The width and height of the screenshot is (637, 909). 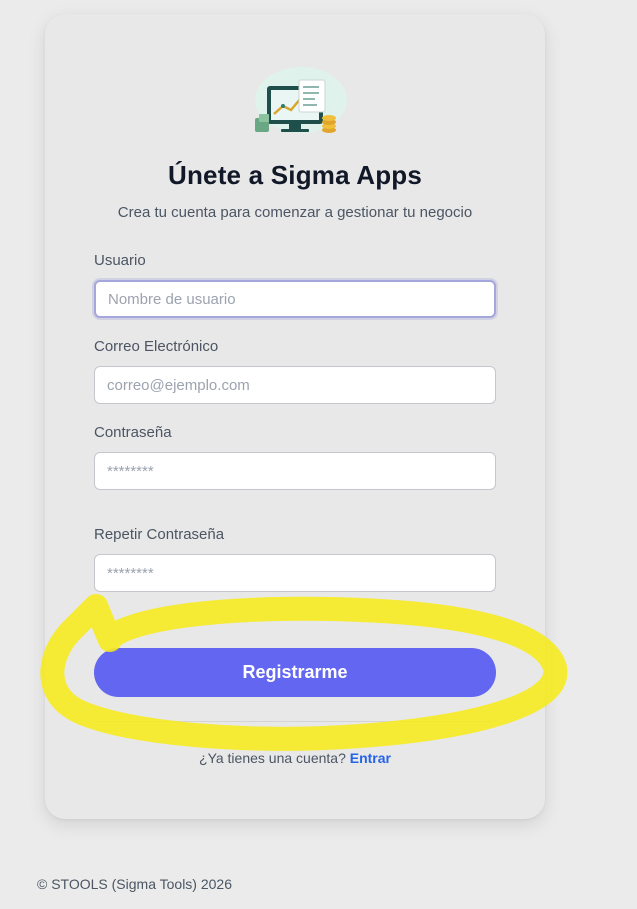 What do you see at coordinates (133, 432) in the screenshot?
I see `password-label: Contraseña` at bounding box center [133, 432].